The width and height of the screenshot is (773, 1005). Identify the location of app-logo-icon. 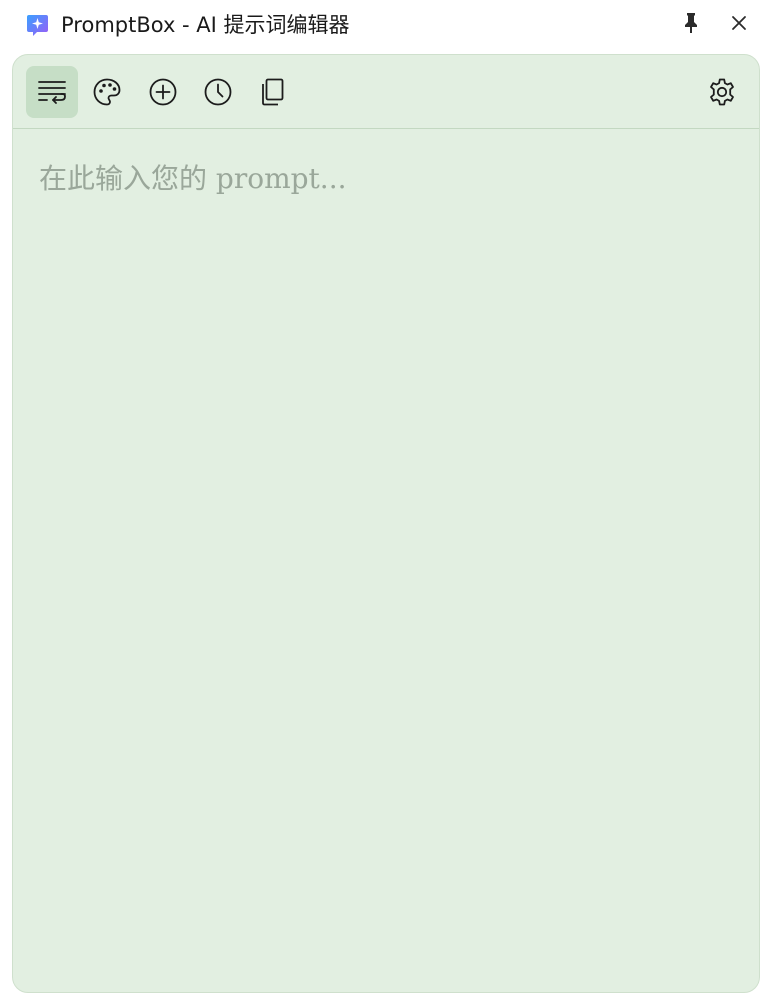
(37, 25).